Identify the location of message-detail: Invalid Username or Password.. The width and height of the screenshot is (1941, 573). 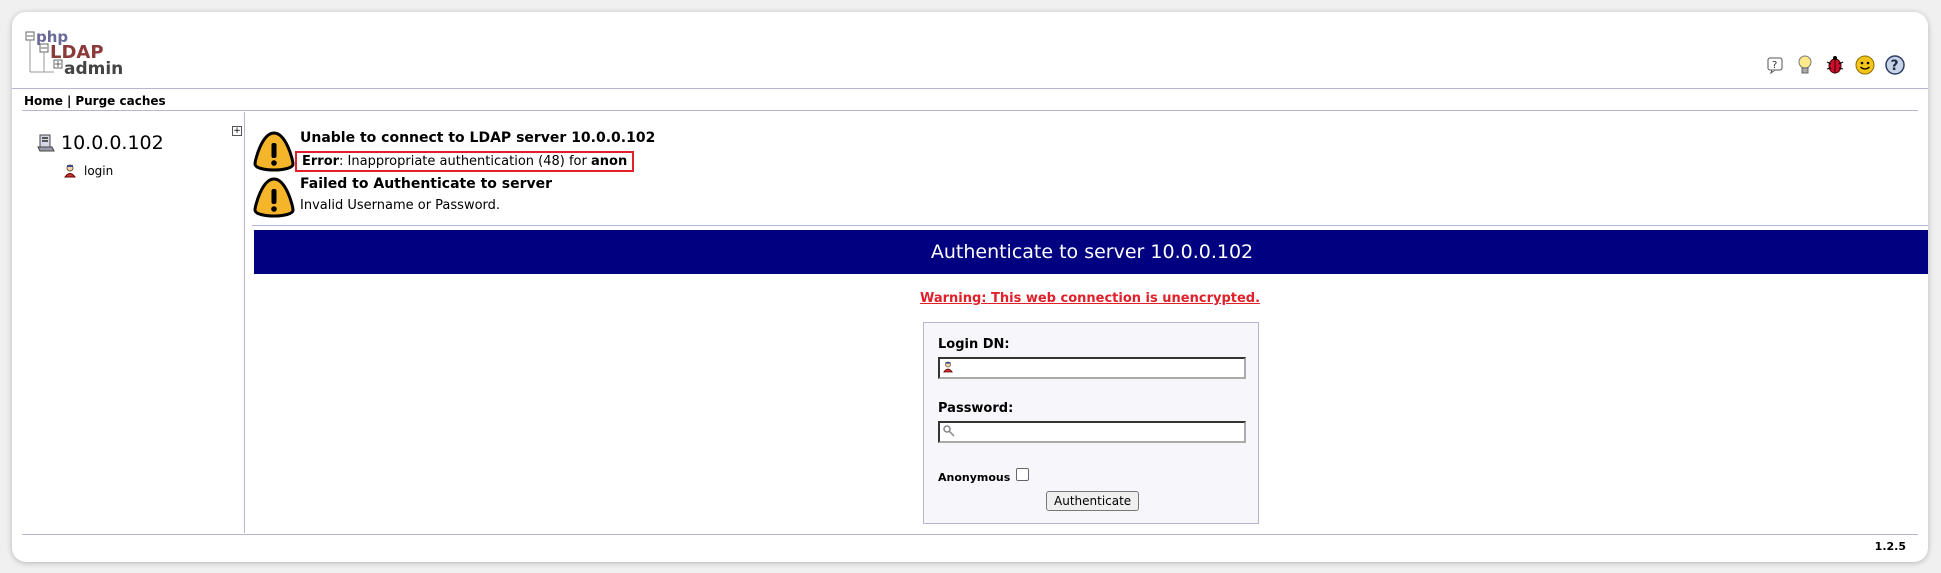
(400, 205).